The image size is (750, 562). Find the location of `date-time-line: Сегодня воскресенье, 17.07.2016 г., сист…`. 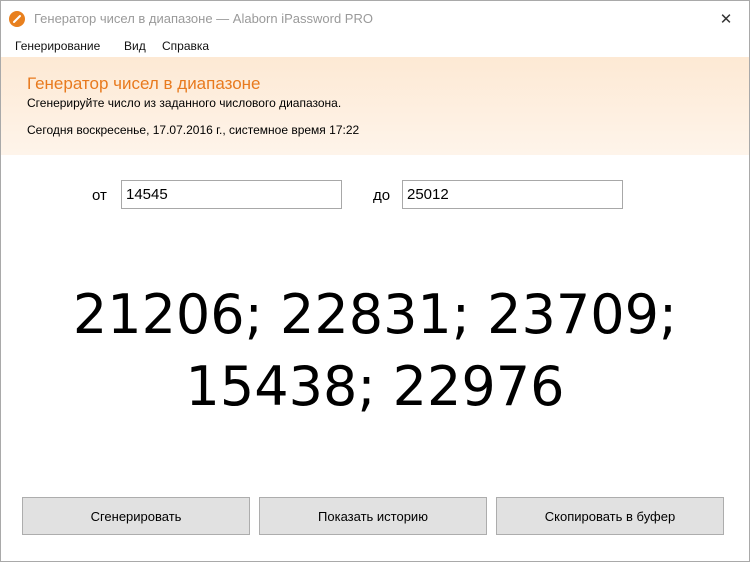

date-time-line: Сегодня воскресенье, 17.07.2016 г., сист… is located at coordinates (193, 130).